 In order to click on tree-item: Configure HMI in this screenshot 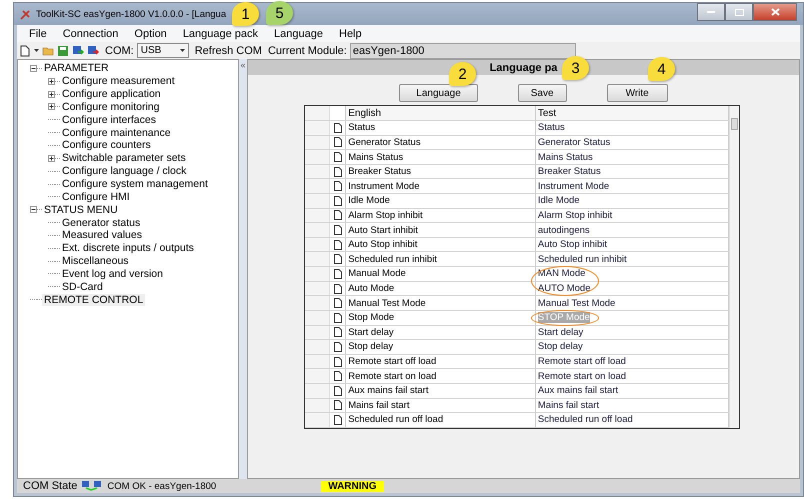, I will do `click(96, 196)`.